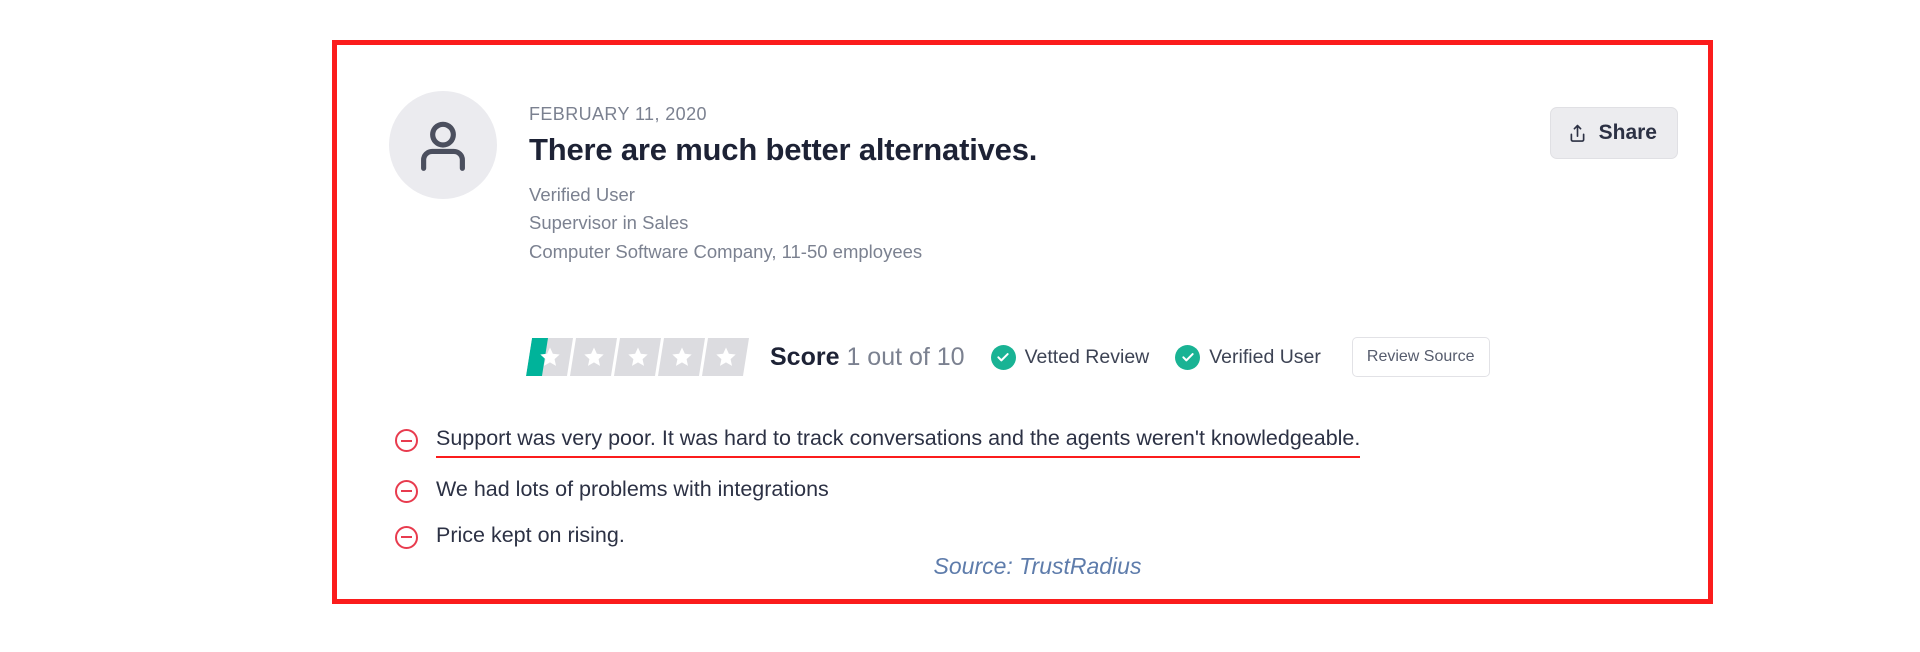 The width and height of the screenshot is (1920, 652). Describe the element at coordinates (1031, 536) in the screenshot. I see `con-item: Price kept on rising.` at that location.